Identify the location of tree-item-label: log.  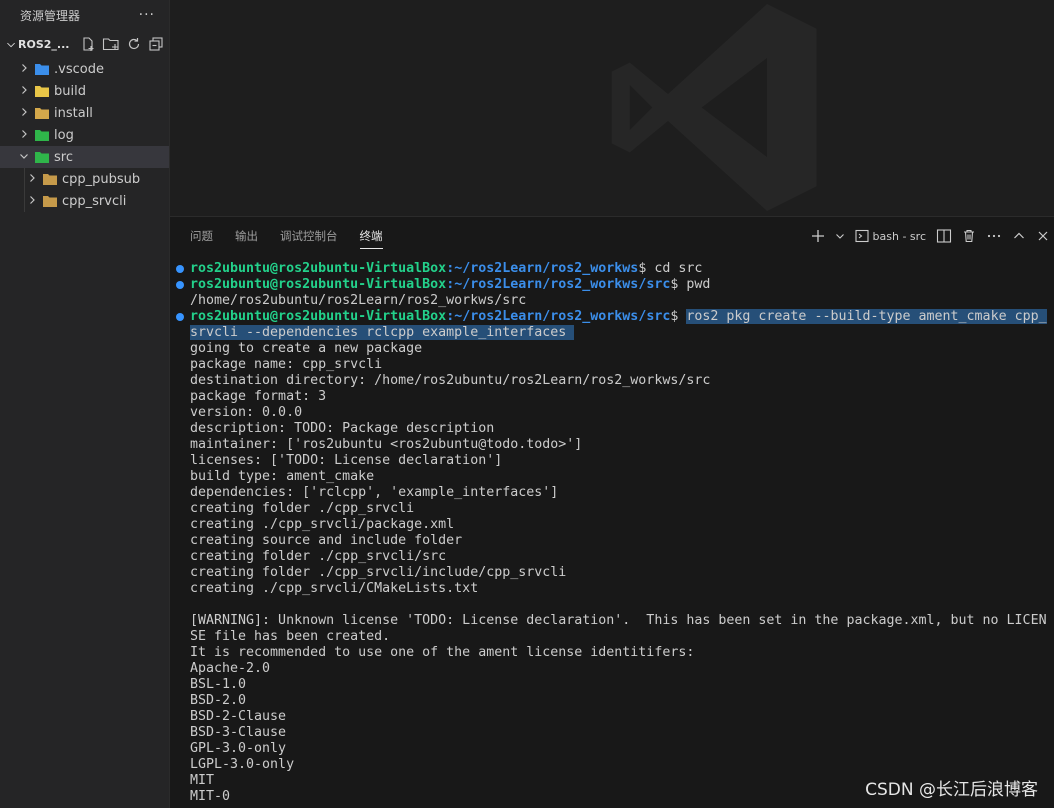
(64, 135).